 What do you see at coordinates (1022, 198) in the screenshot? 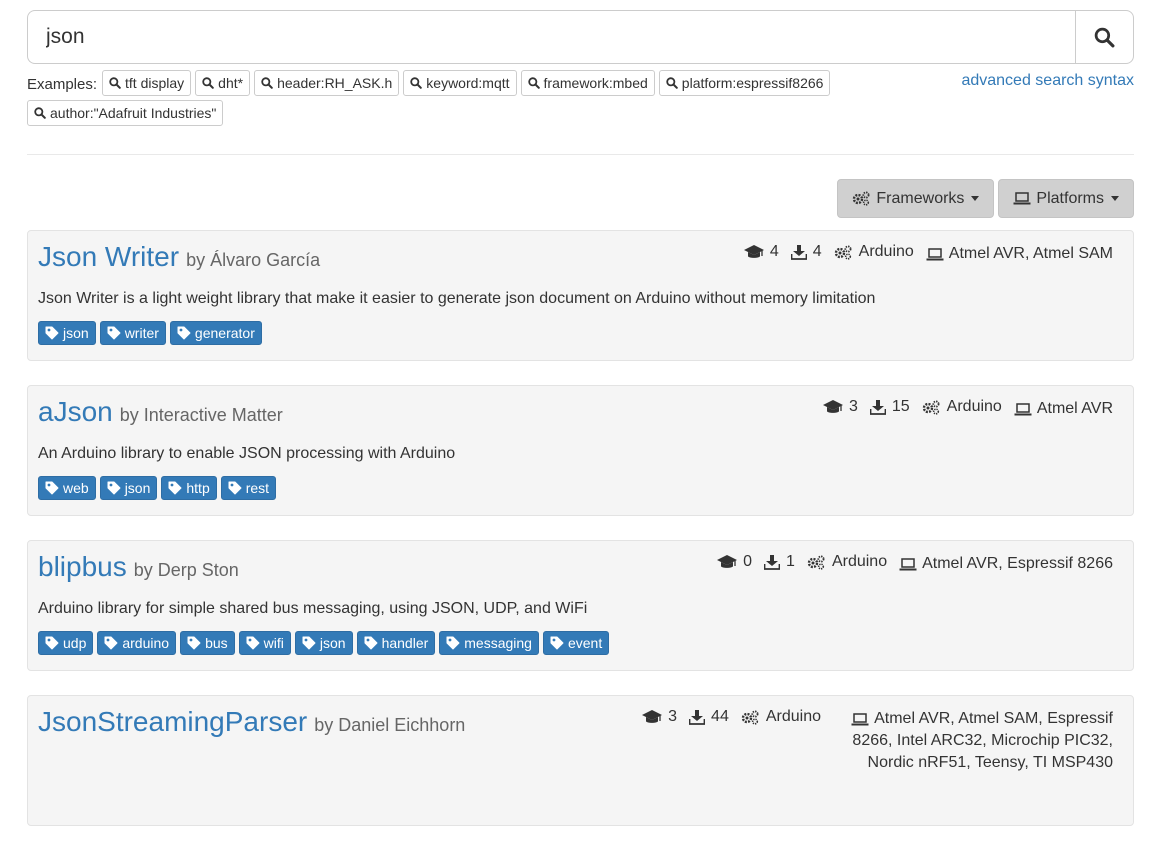
I see `laptop-icon` at bounding box center [1022, 198].